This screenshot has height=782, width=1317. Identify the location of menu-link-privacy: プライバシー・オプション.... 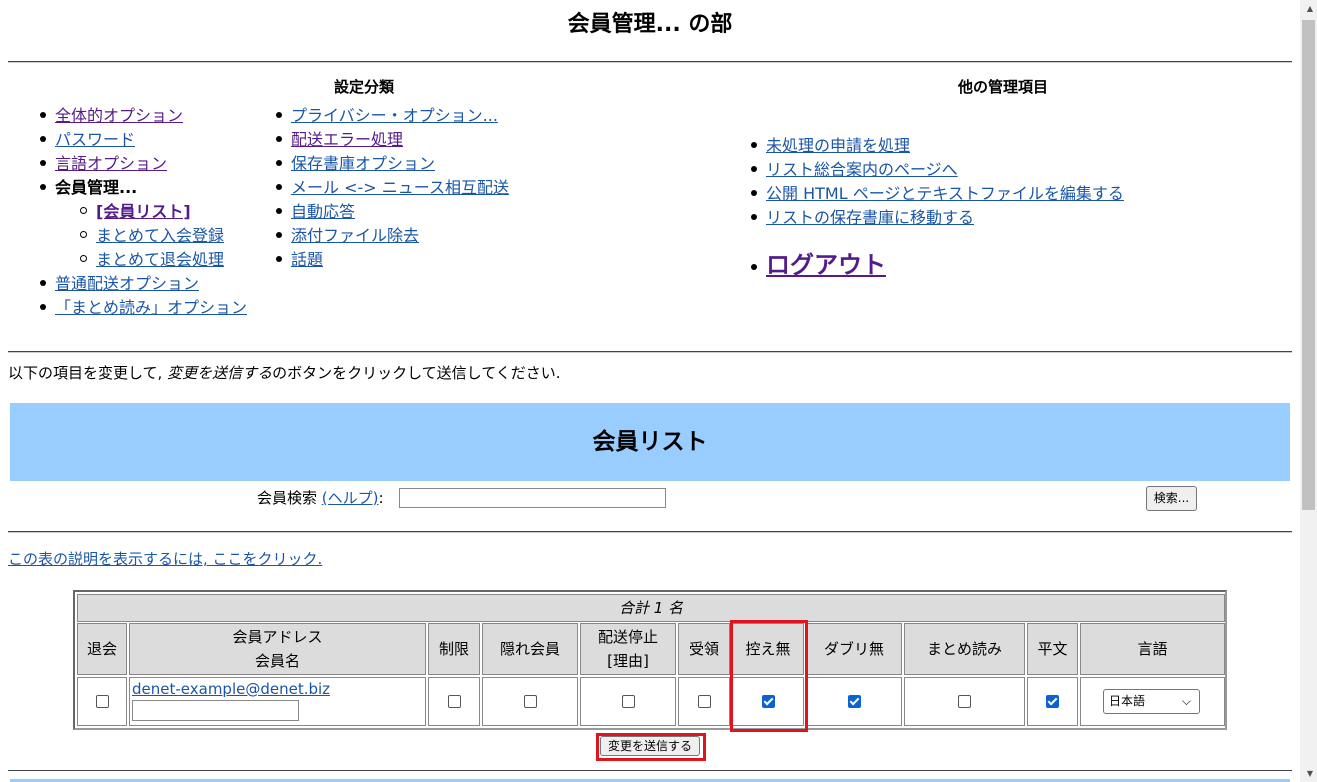
(394, 115).